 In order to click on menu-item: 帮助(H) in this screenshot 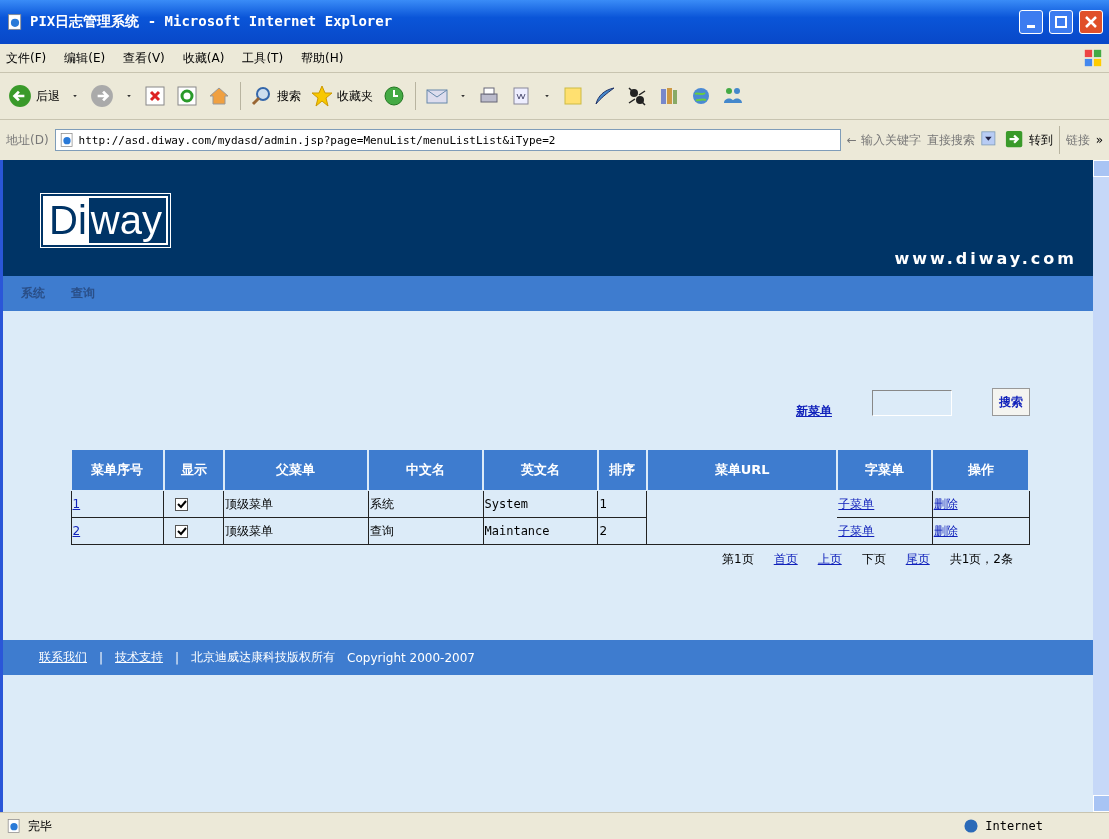, I will do `click(322, 58)`.